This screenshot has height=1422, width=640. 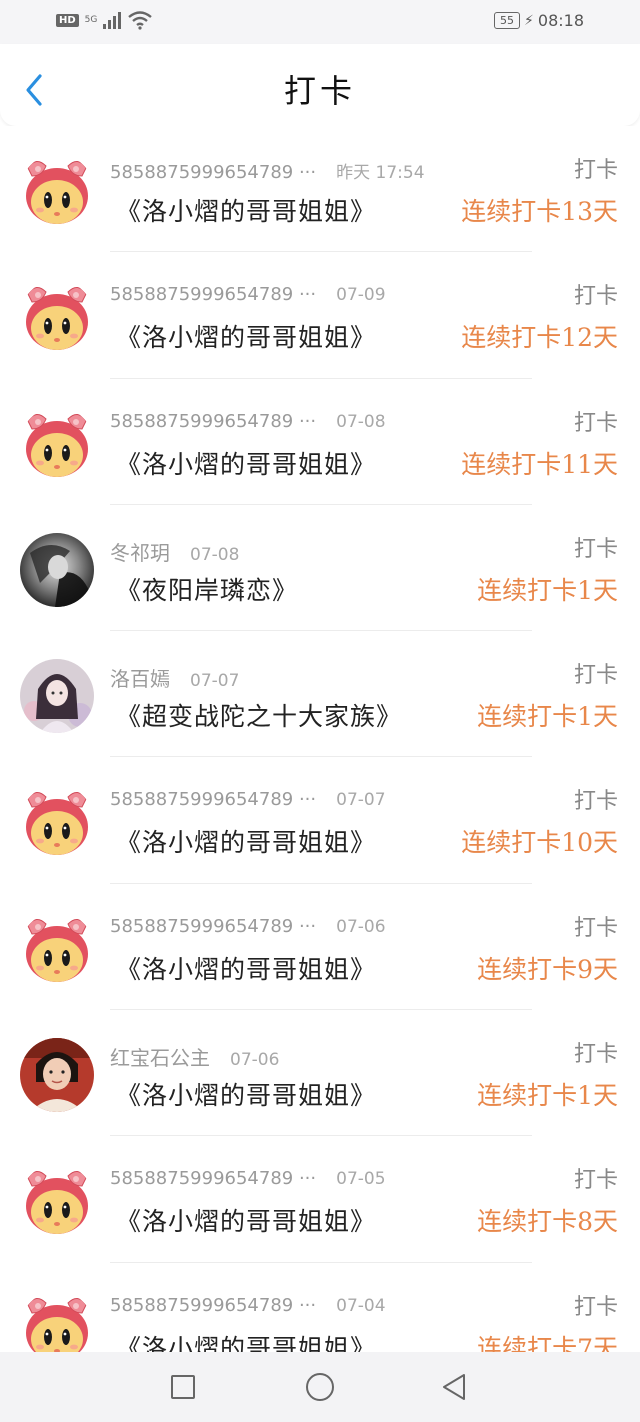 I want to click on system-nav-bar, so click(x=320, y=1387).